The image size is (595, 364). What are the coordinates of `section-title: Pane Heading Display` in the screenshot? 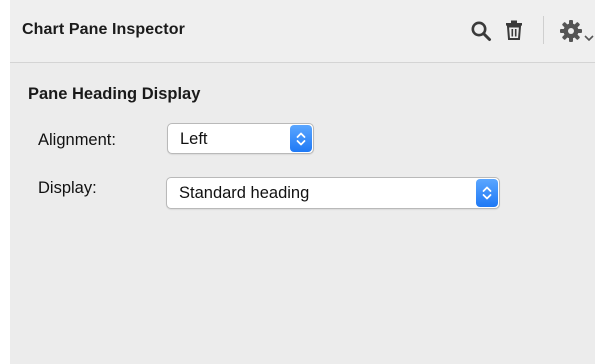 It's located at (114, 94).